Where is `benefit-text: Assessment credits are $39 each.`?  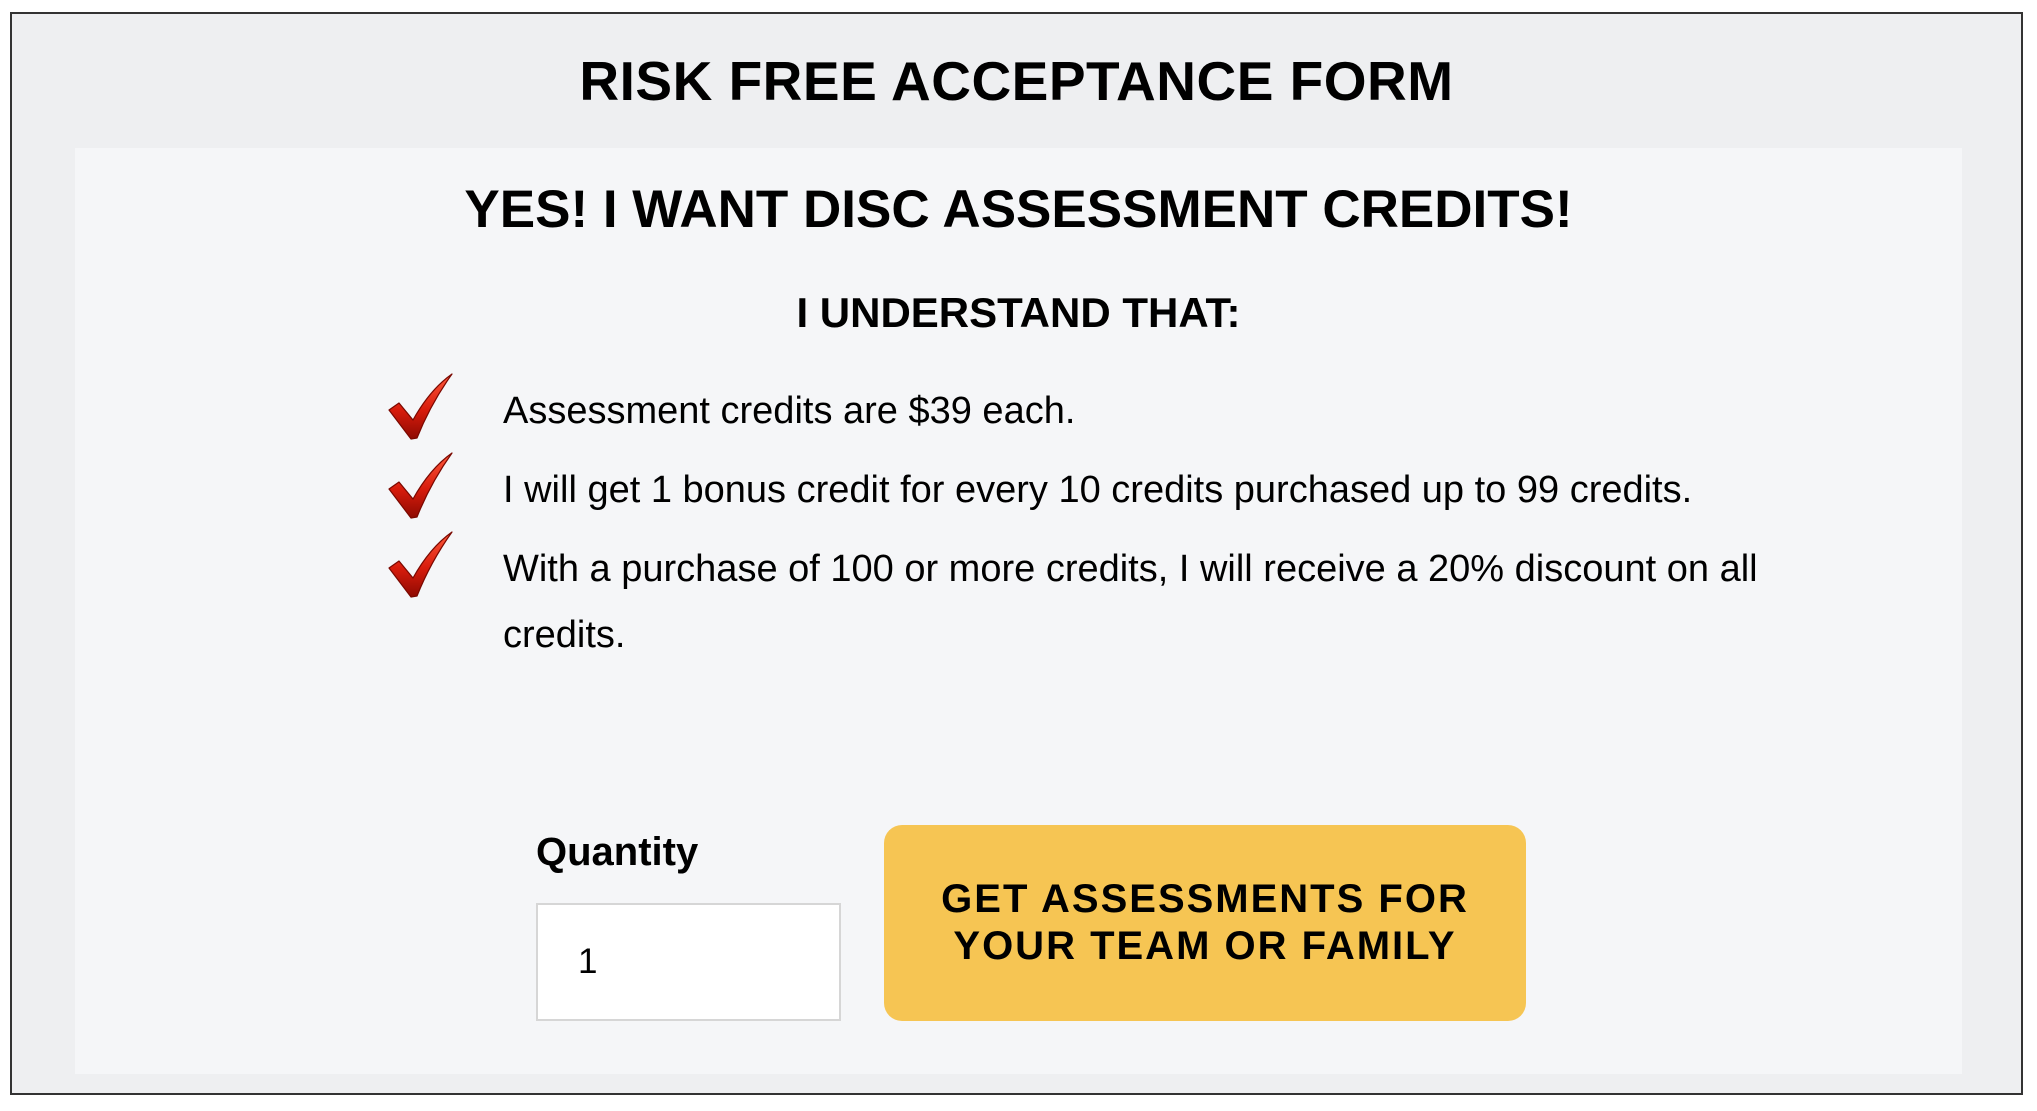 benefit-text: Assessment credits are $39 each. is located at coordinates (789, 411).